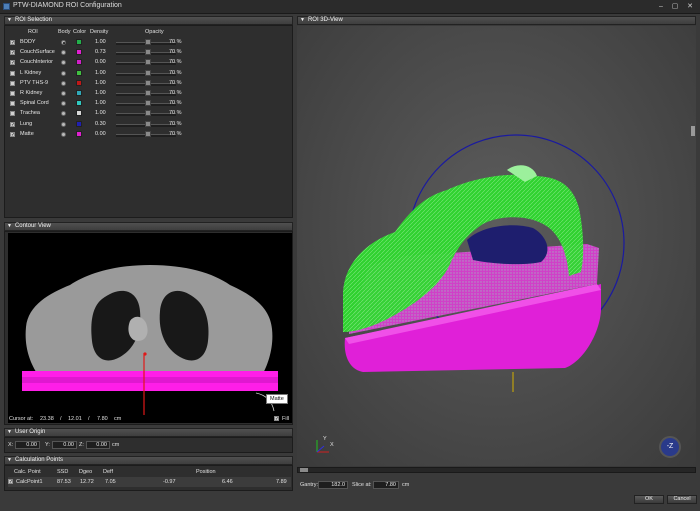 This screenshot has width=700, height=511. I want to click on close-icon: ✕, so click(690, 6).